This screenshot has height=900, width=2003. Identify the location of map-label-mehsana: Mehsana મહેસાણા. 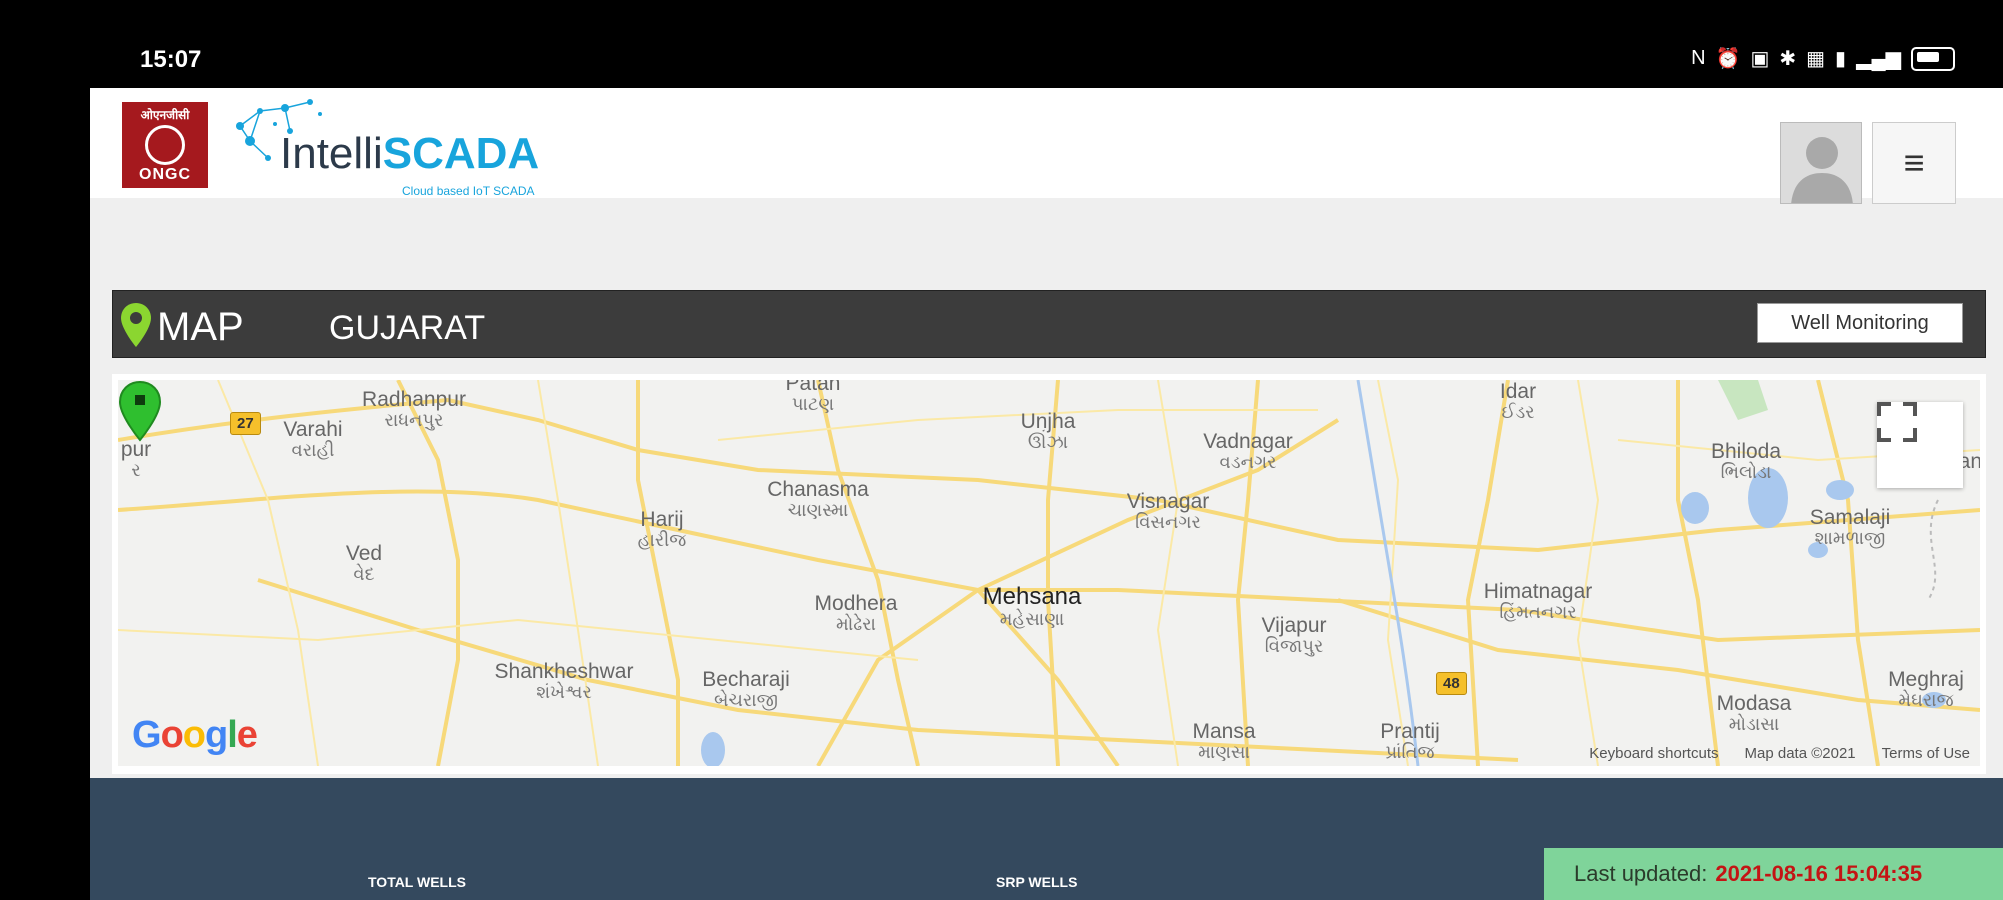
(1032, 606).